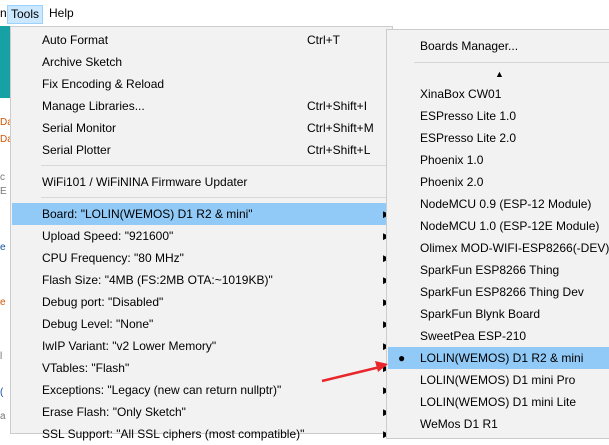  I want to click on menu-item-board: Board: "LOLIN(WEMOS) D1 R2 & mini" ▶, so click(201, 214).